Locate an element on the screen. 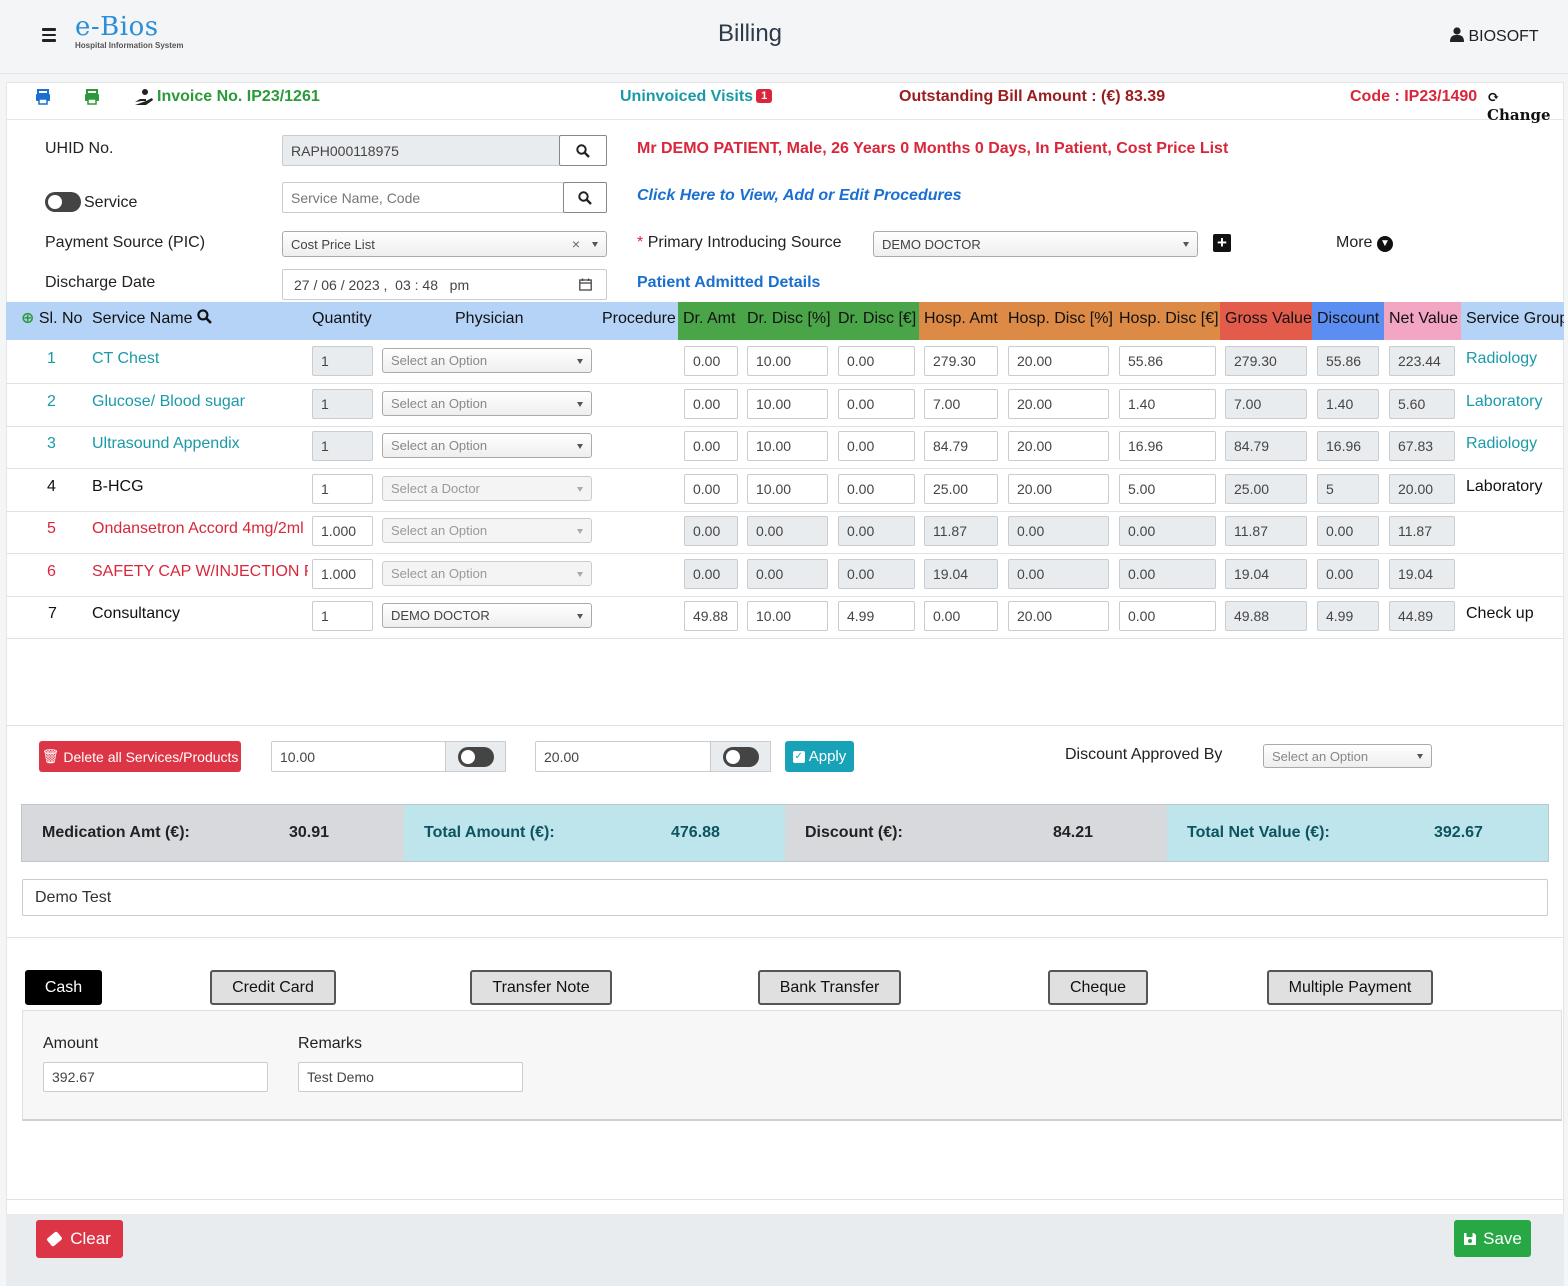 The height and width of the screenshot is (1286, 1568). row-hosp-disc-eur-input: 16.96 is located at coordinates (1167, 446).